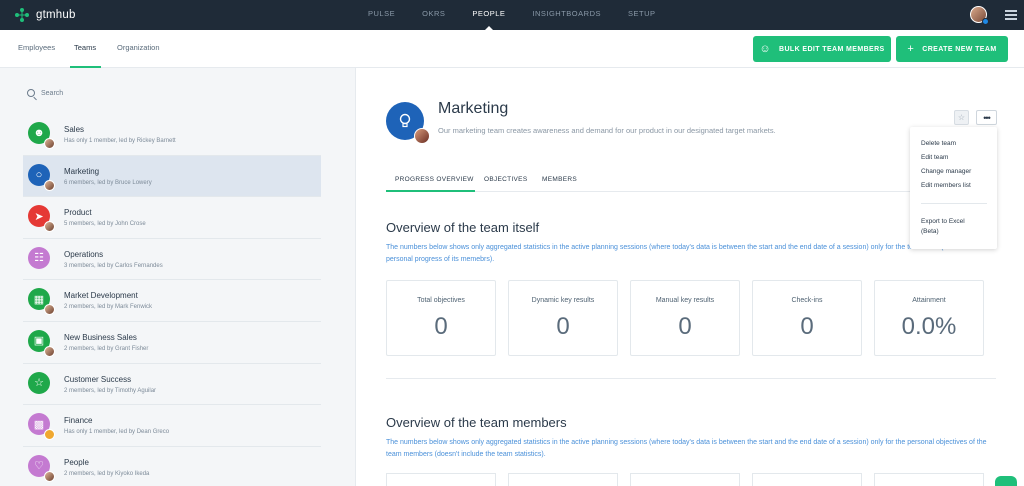 Image resolution: width=1024 pixels, height=486 pixels. What do you see at coordinates (433, 15) in the screenshot?
I see `nav-okrs: OKRS` at bounding box center [433, 15].